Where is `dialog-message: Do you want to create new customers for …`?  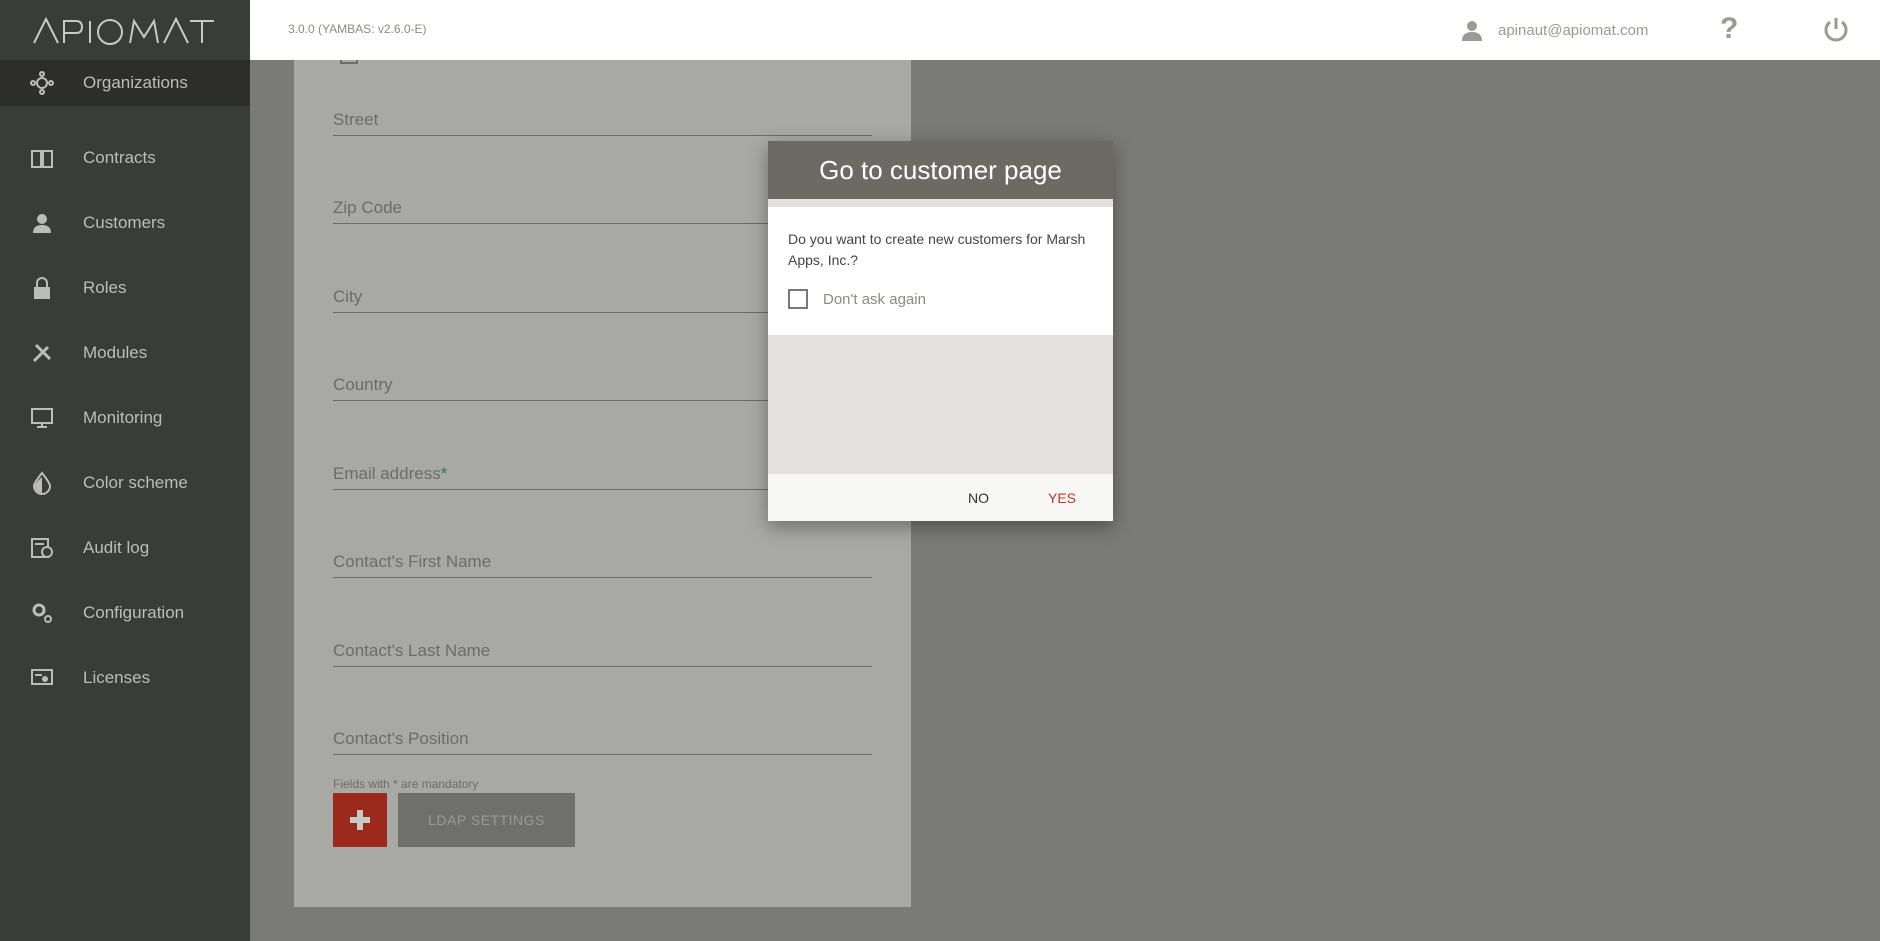
dialog-message: Do you want to create new customers for … is located at coordinates (937, 249).